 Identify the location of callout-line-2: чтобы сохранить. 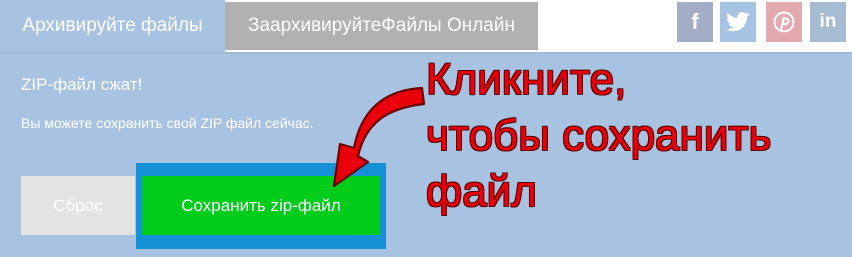
(599, 135).